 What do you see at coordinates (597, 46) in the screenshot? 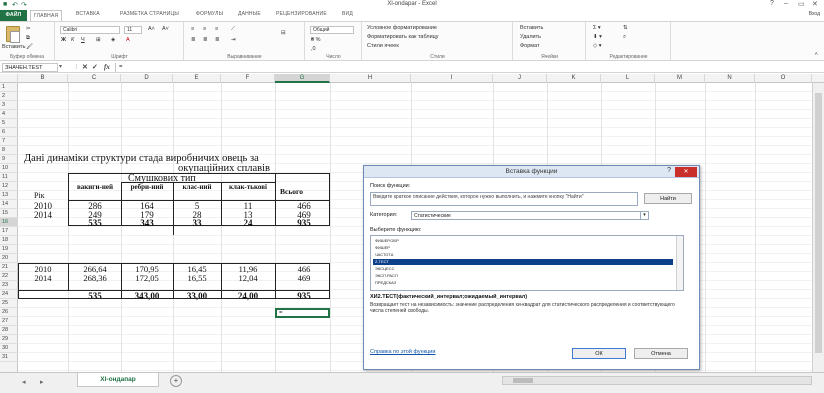
I see `clear-icon: ◇ ▾` at bounding box center [597, 46].